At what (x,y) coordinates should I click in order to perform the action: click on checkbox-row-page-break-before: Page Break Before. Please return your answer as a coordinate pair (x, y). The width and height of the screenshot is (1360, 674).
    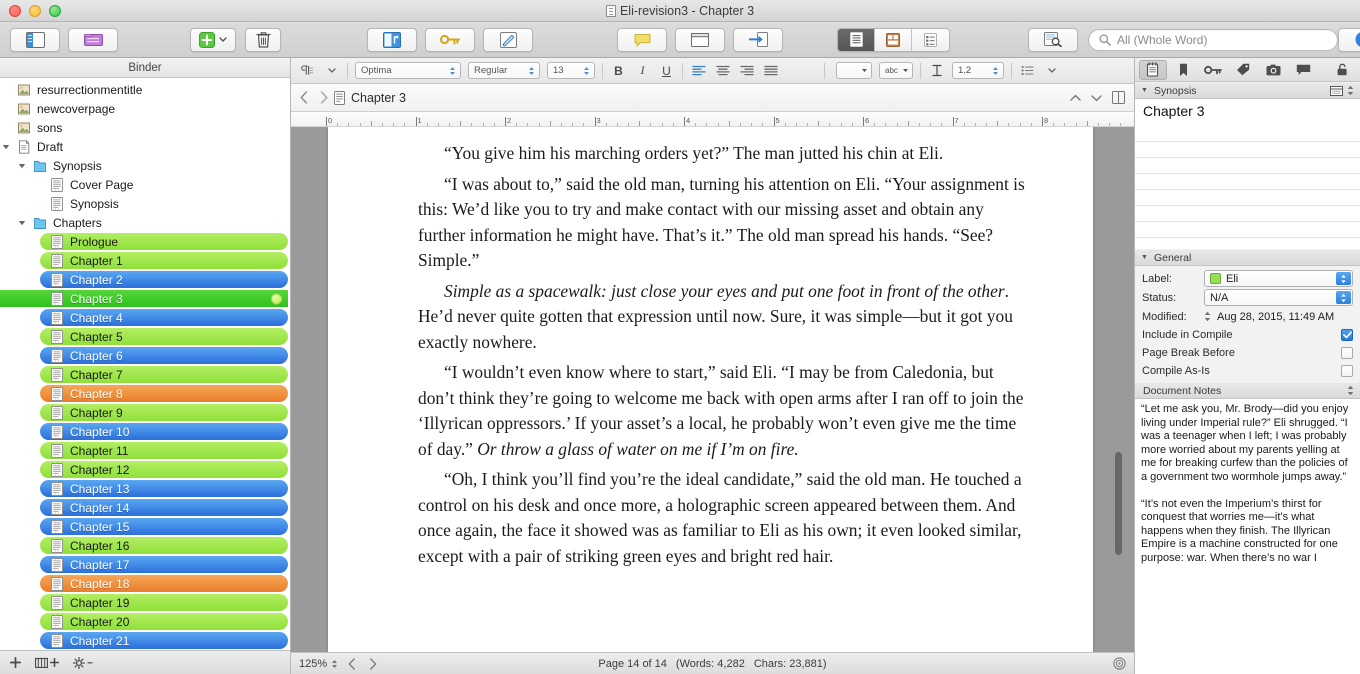
    Looking at the image, I should click on (1247, 353).